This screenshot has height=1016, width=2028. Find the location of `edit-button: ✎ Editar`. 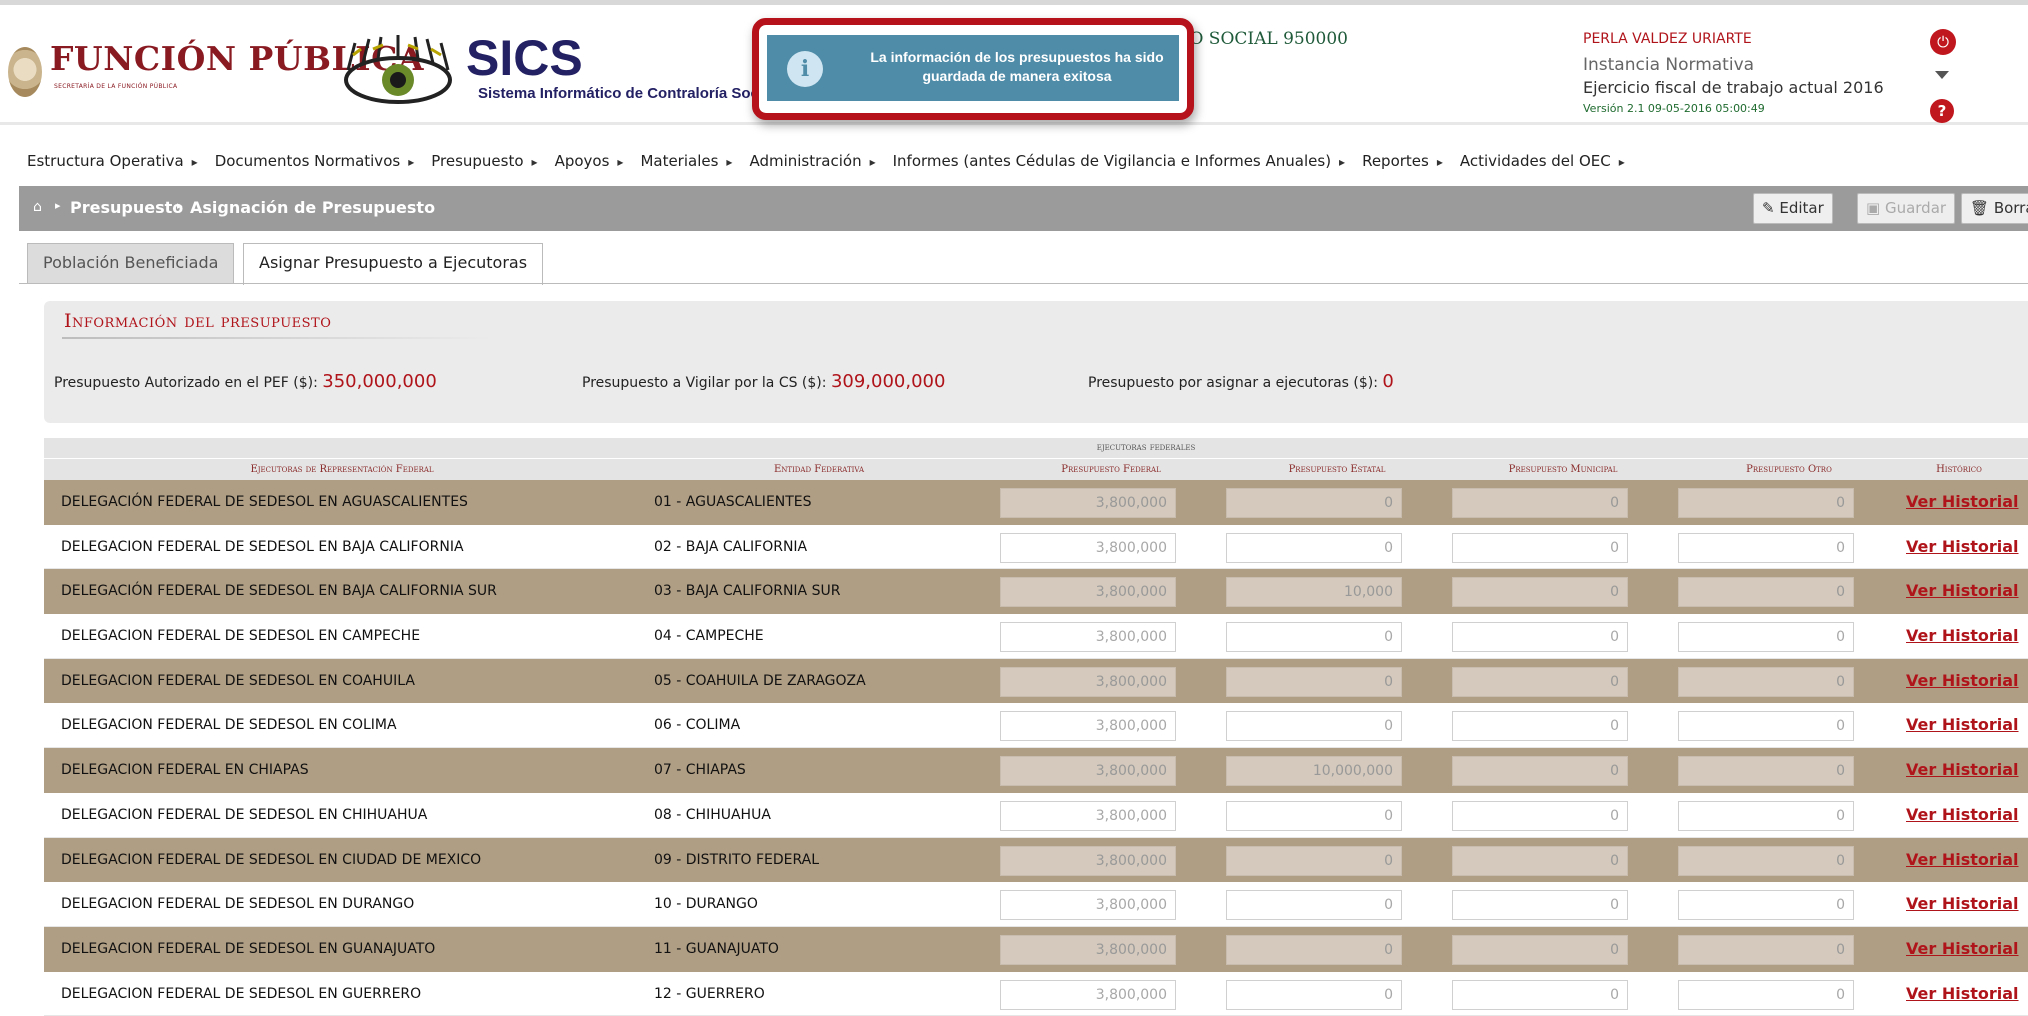

edit-button: ✎ Editar is located at coordinates (1793, 208).